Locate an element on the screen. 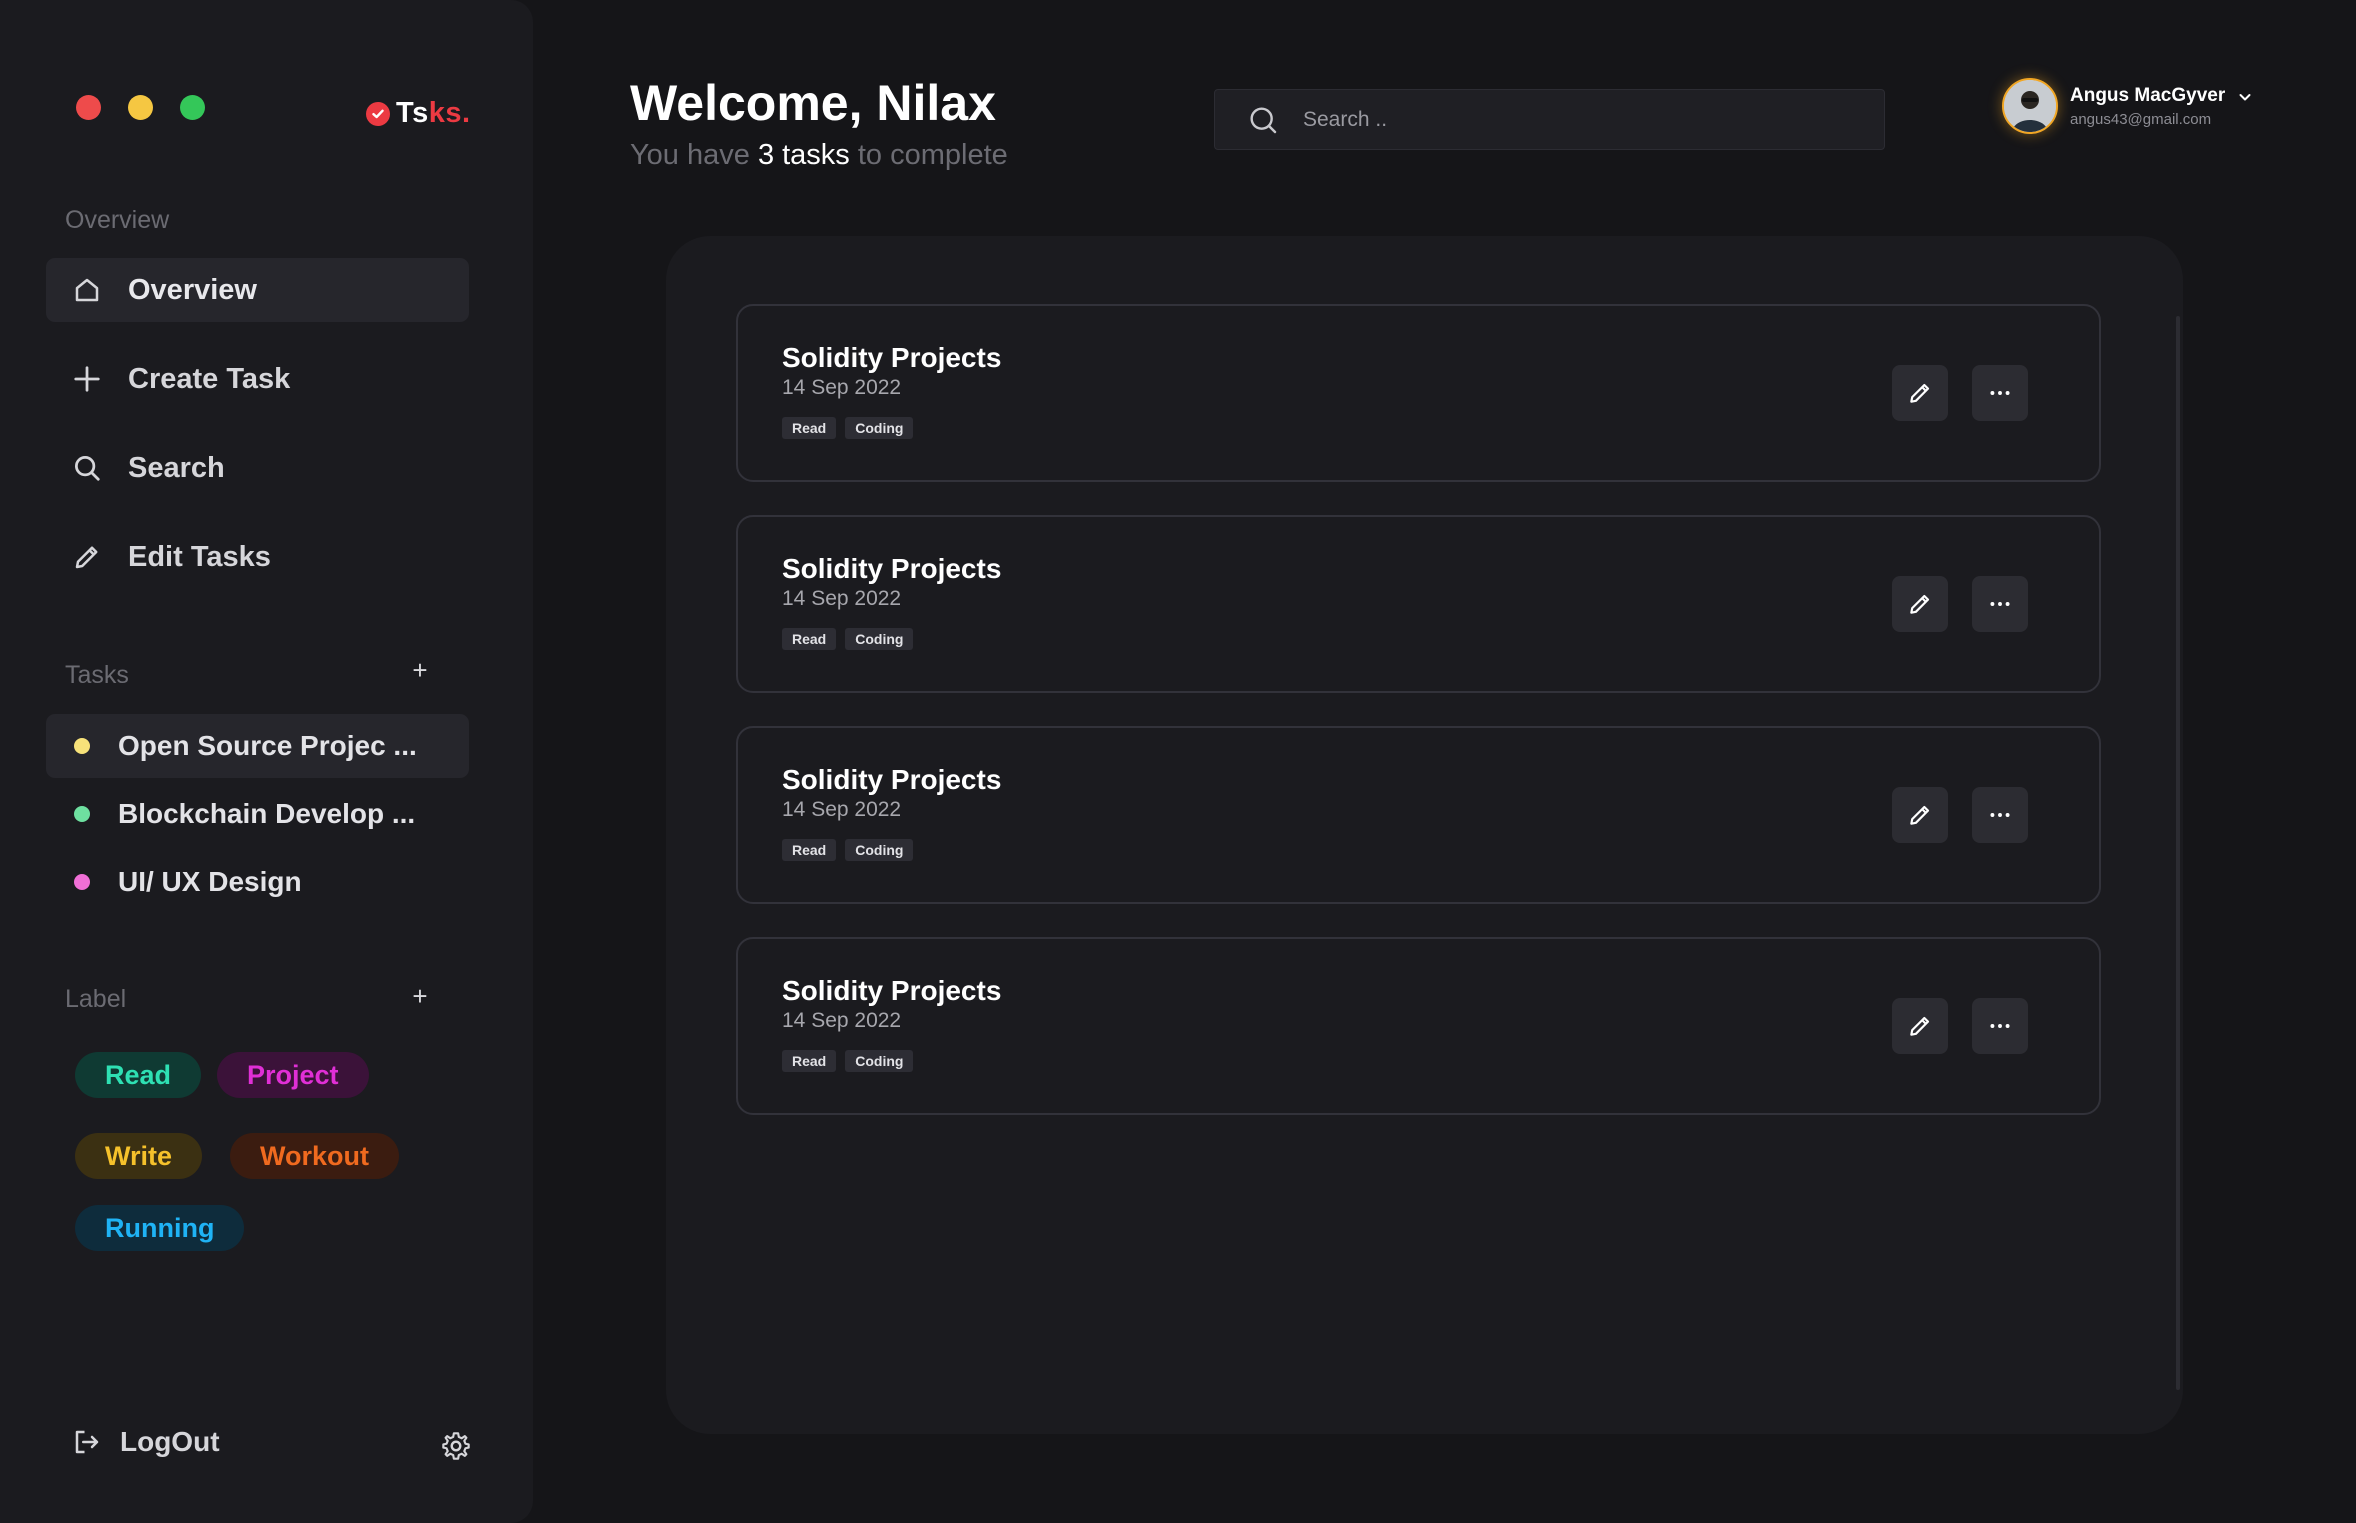 Image resolution: width=2356 pixels, height=1523 pixels. task-list-item: UI/ UX Design is located at coordinates (257, 882).